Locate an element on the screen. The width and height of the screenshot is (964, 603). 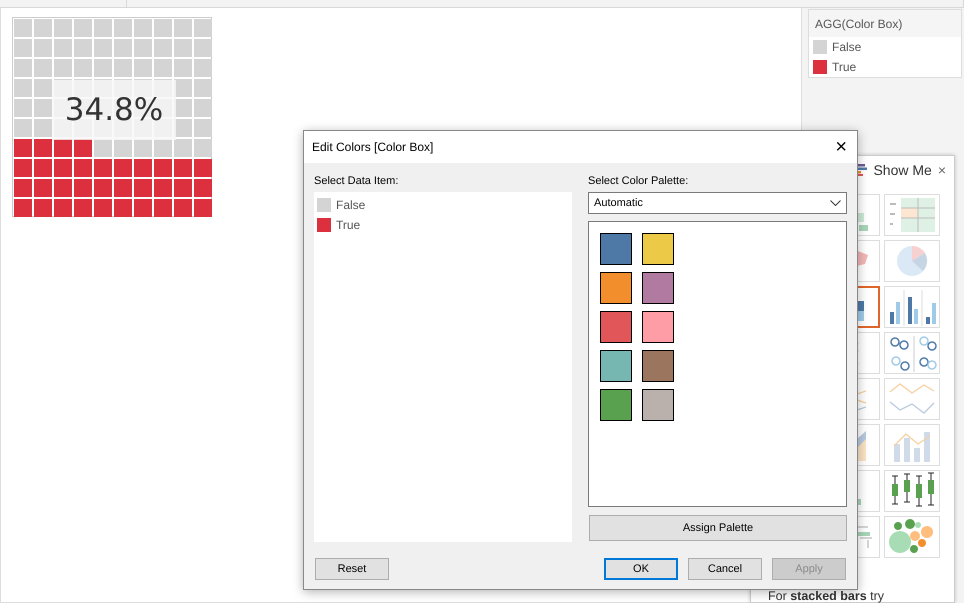
field-label: Select Color Palette: is located at coordinates (639, 181).